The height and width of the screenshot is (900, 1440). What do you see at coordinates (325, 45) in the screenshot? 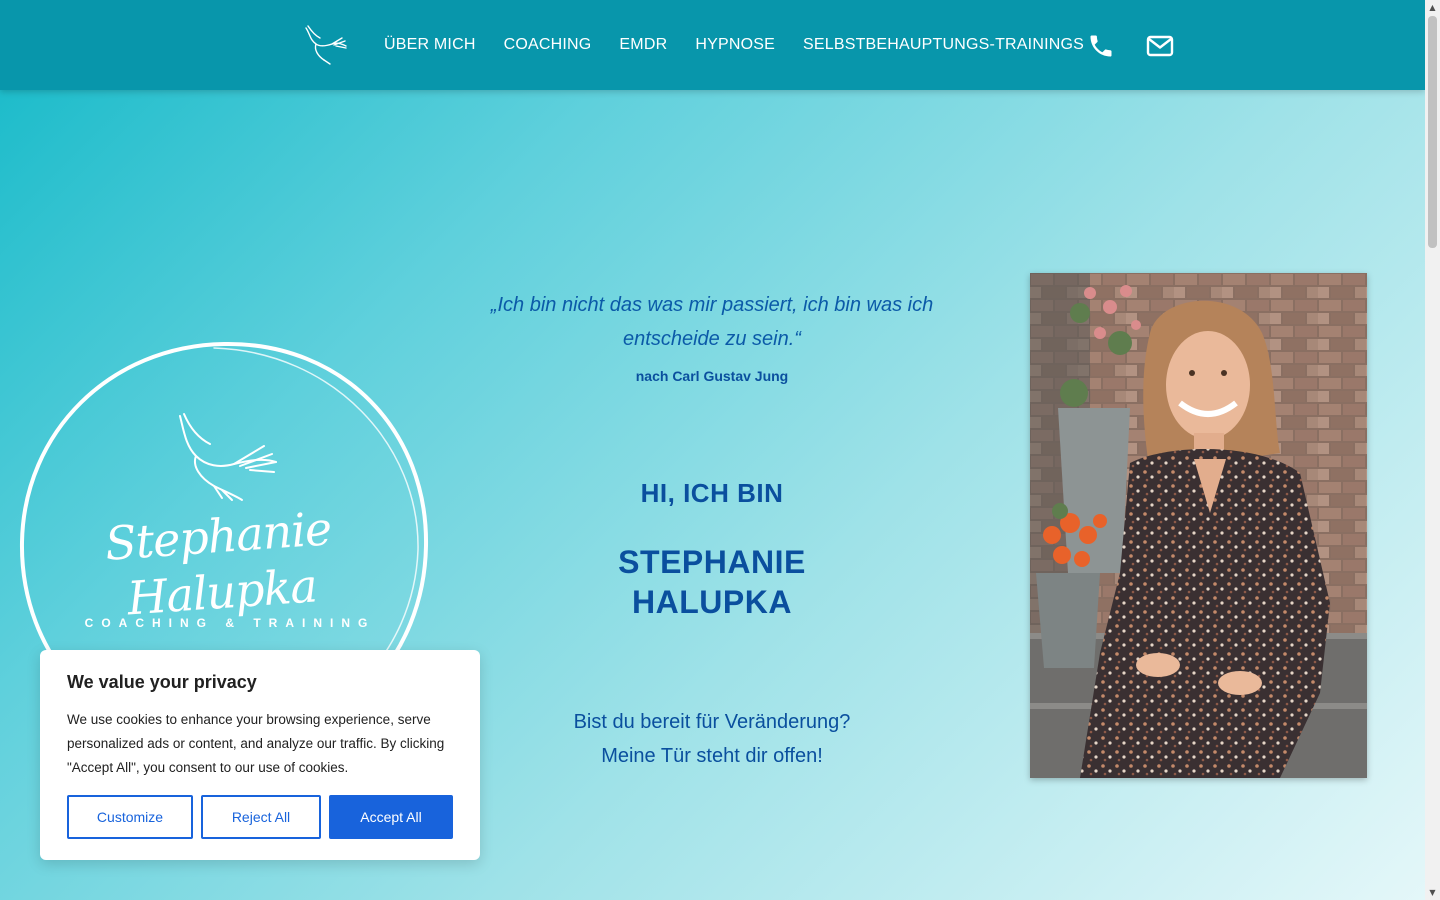
I see `bird-logo-icon` at bounding box center [325, 45].